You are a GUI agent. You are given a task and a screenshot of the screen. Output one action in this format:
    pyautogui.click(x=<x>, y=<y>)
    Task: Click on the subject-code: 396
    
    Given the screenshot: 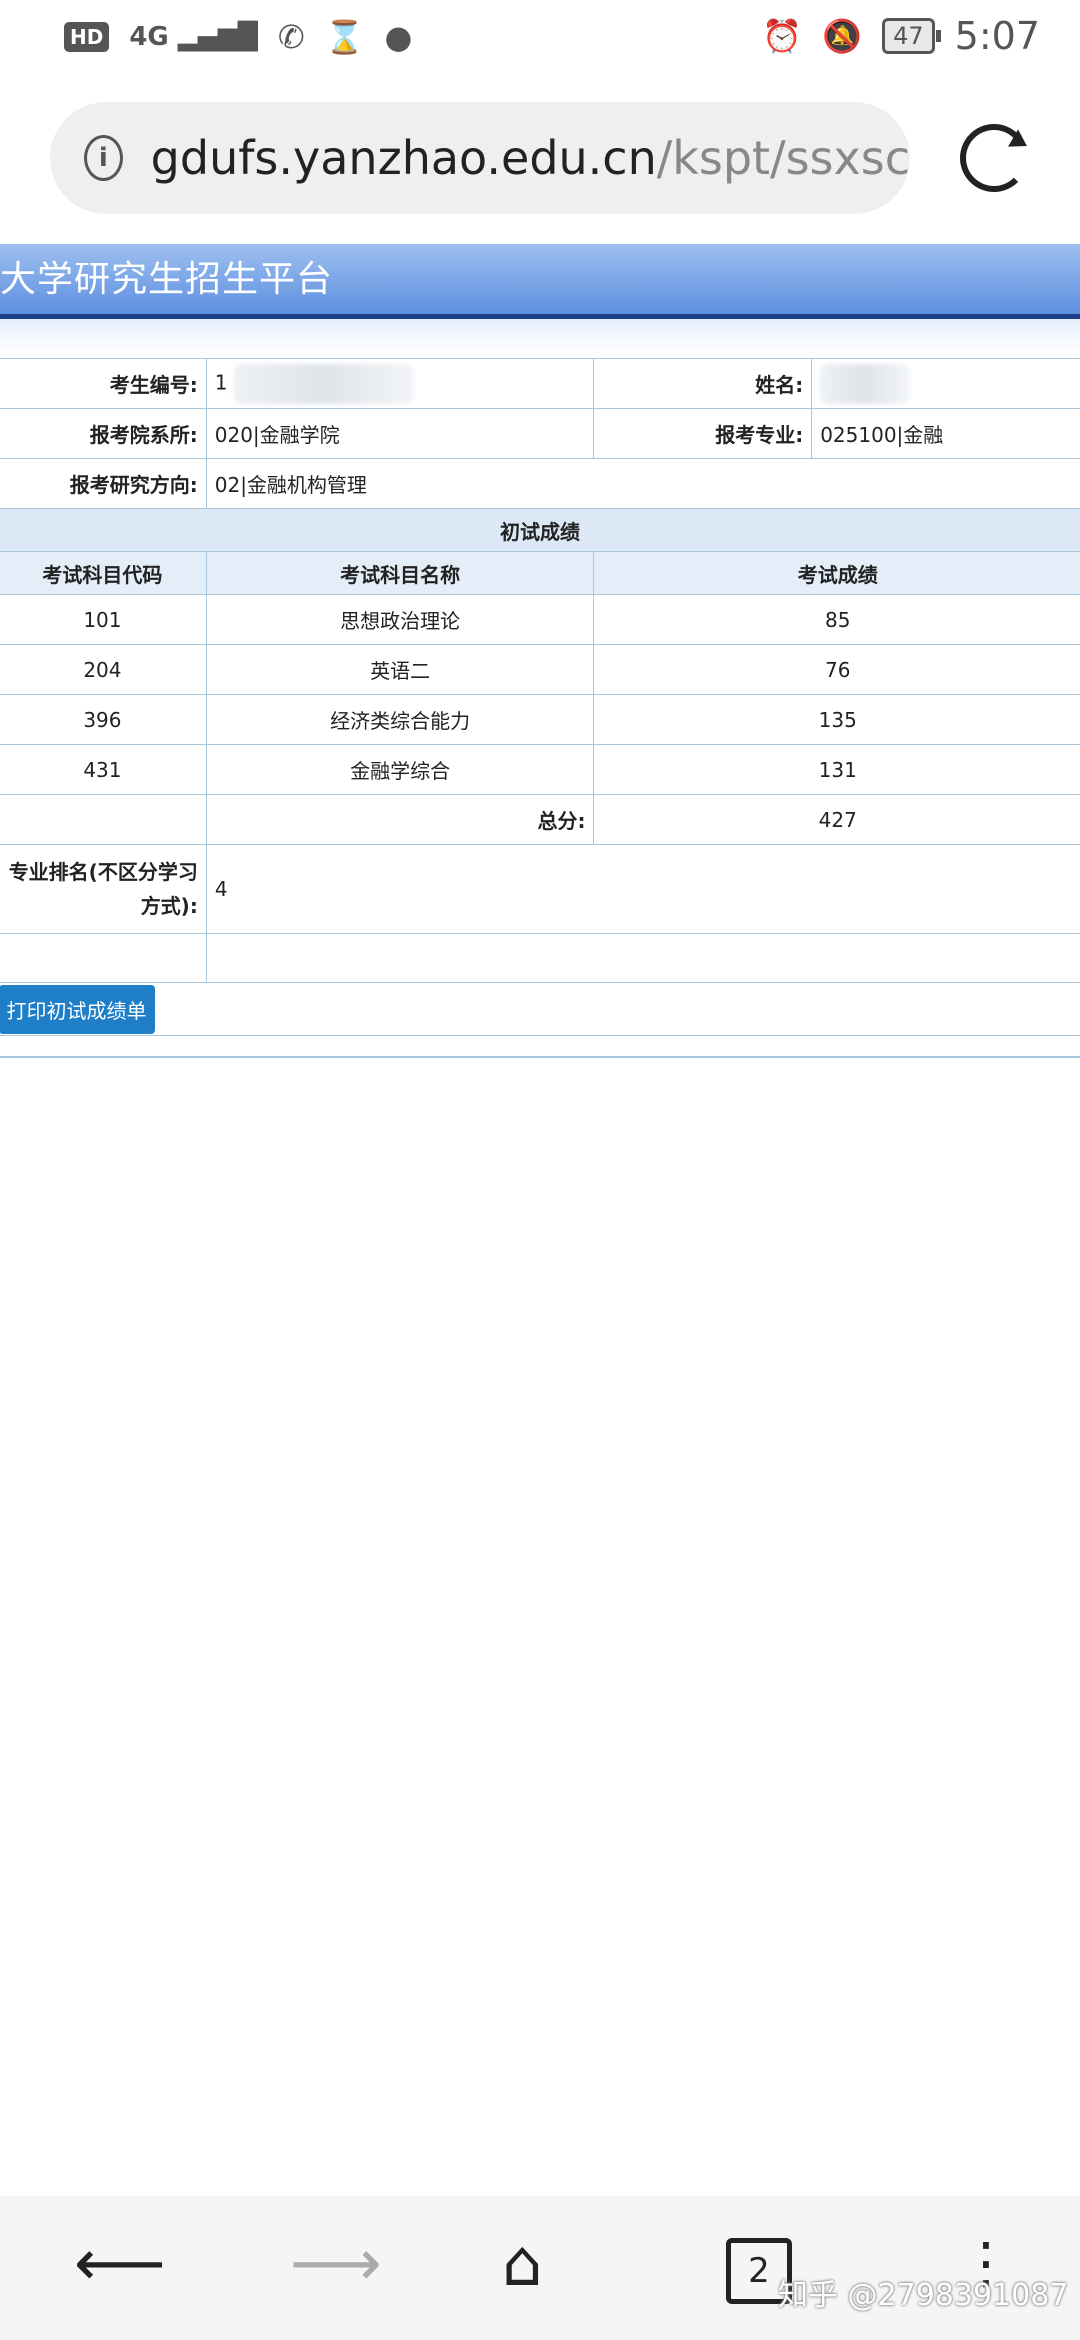 What is the action you would take?
    pyautogui.click(x=103, y=719)
    